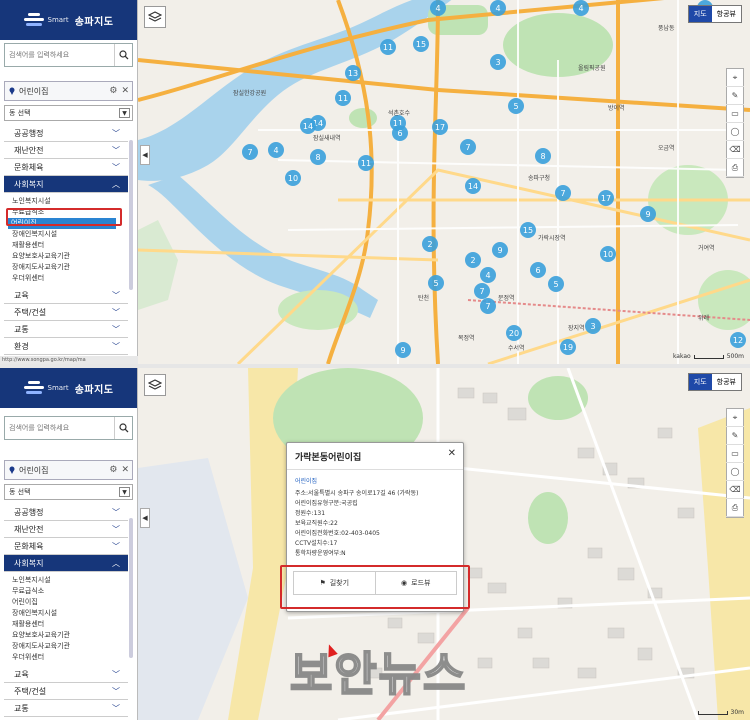  I want to click on subcategory-item: 무료급식소, so click(70, 591).